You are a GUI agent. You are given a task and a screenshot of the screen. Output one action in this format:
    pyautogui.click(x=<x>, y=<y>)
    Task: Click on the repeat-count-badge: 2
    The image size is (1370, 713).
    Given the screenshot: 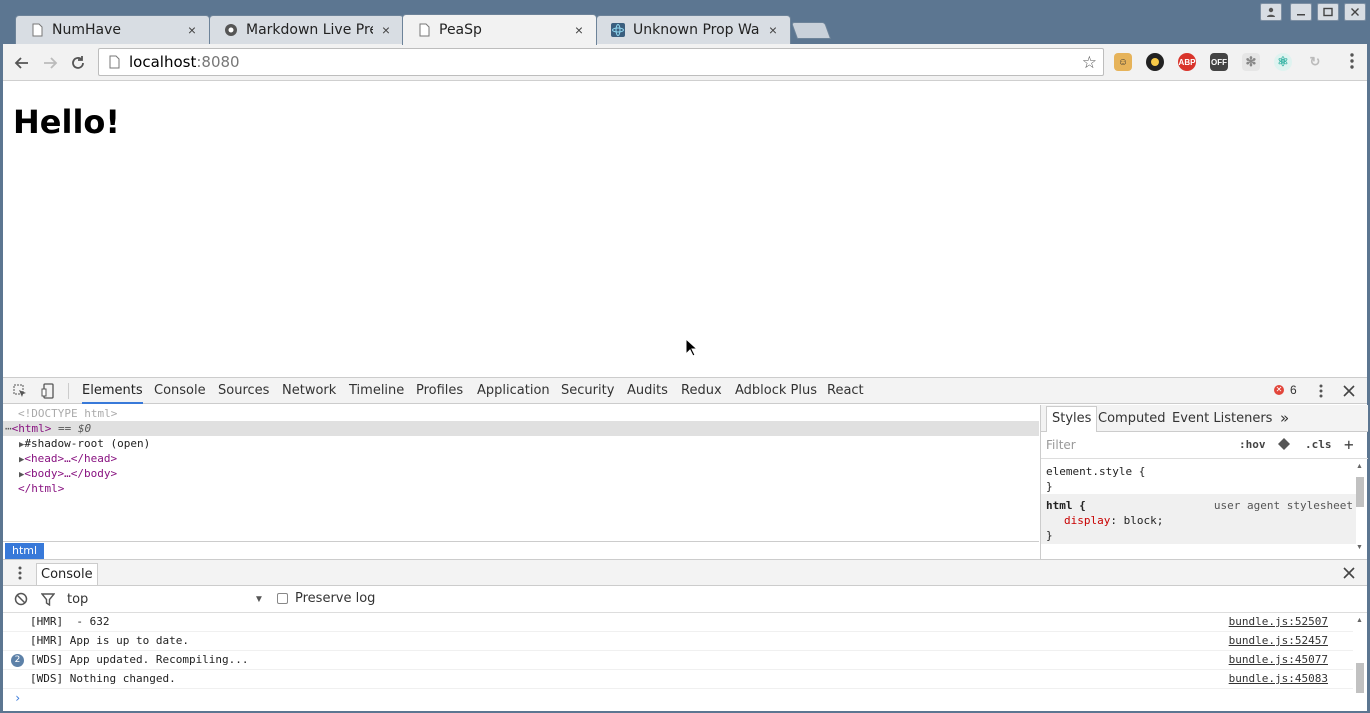 What is the action you would take?
    pyautogui.click(x=17, y=660)
    